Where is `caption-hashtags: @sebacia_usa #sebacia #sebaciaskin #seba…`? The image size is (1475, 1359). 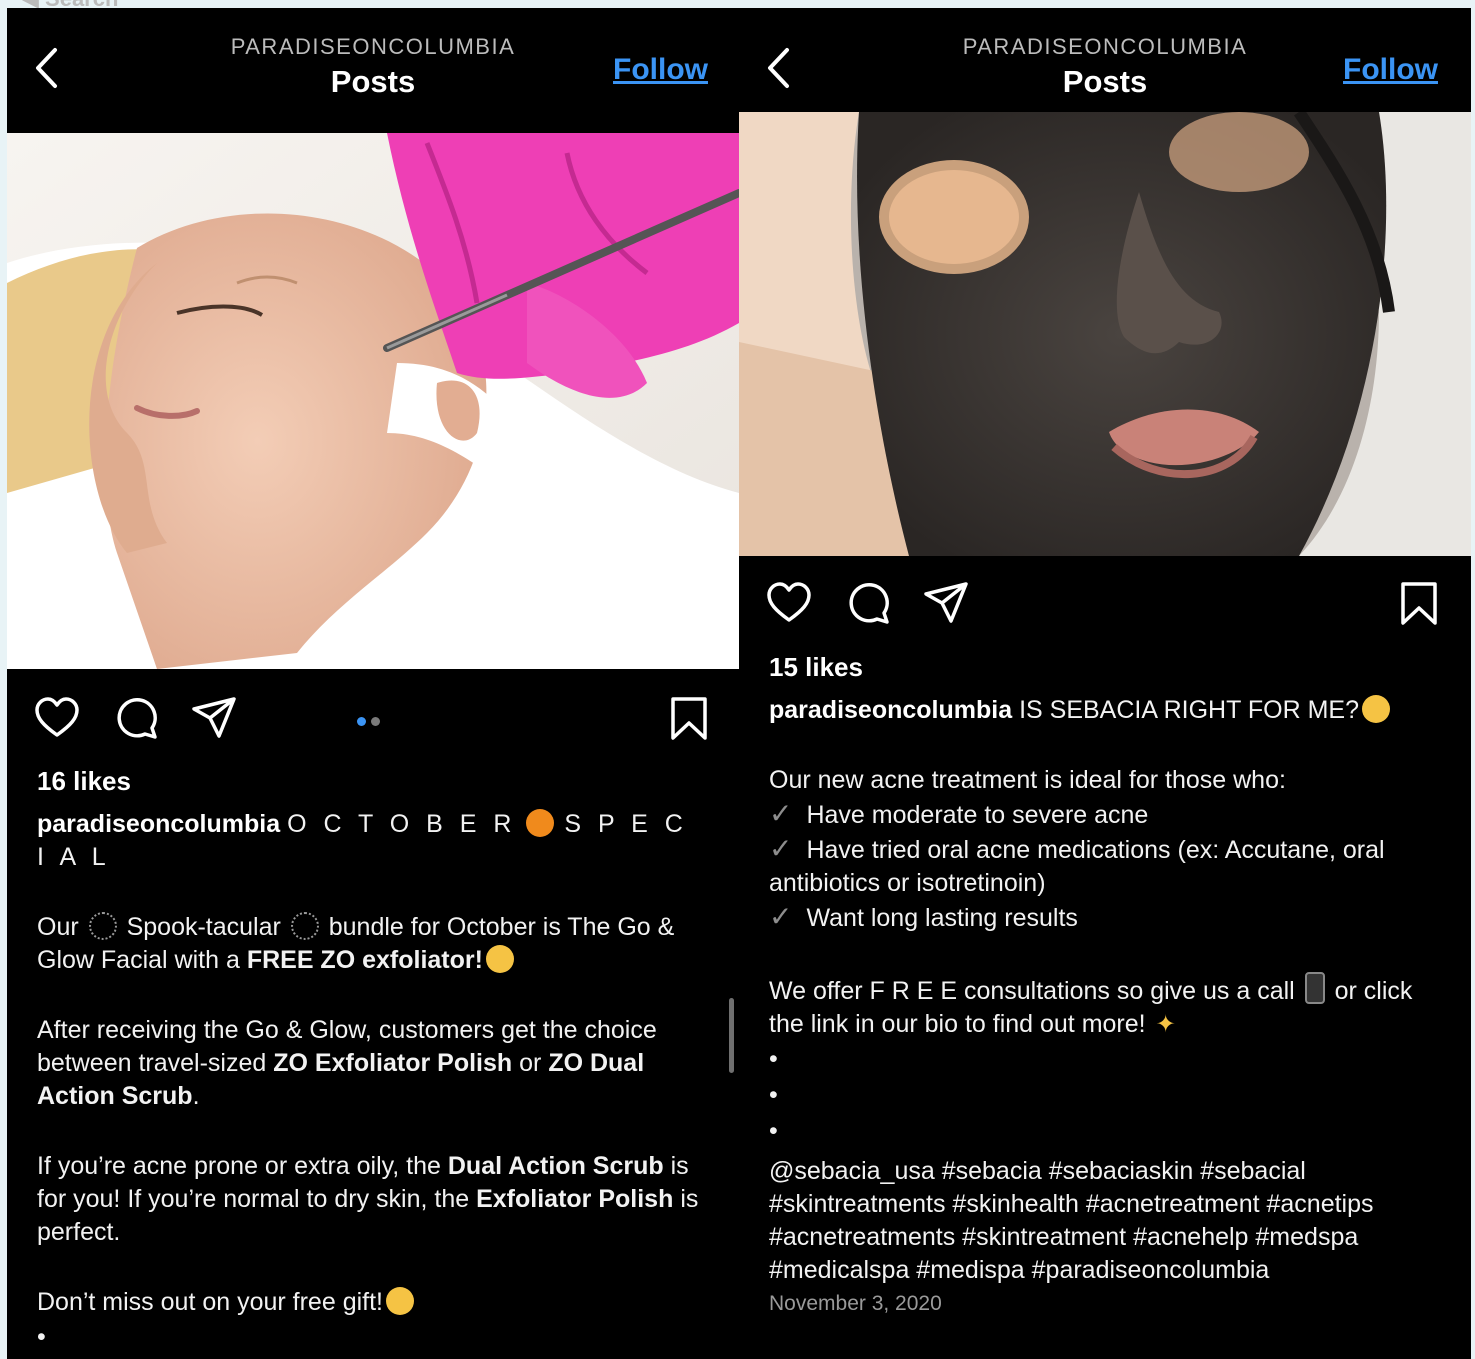 caption-hashtags: @sebacia_usa #sebacia #sebaciaskin #seba… is located at coordinates (1109, 1221).